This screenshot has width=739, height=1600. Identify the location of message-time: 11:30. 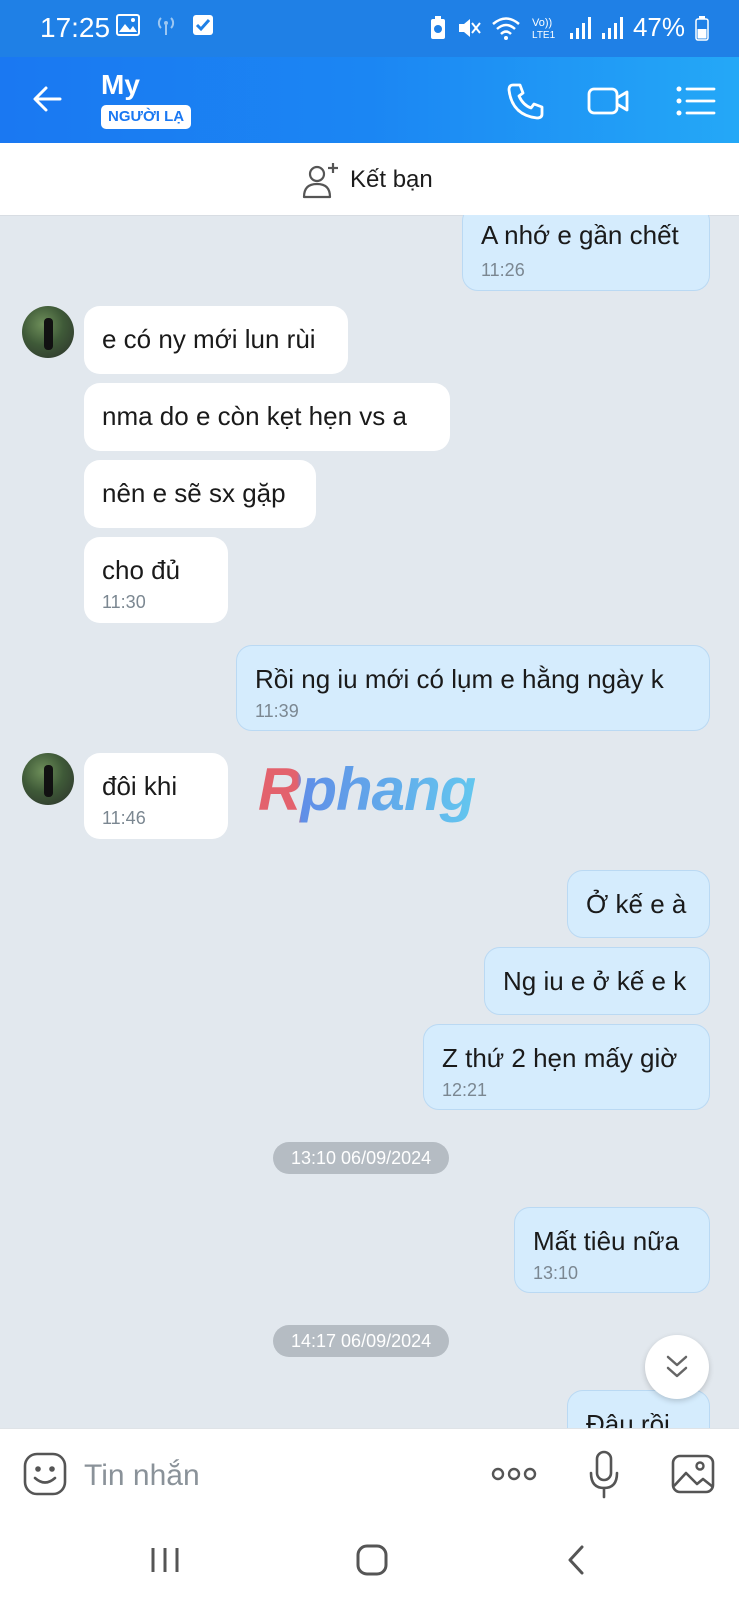
(124, 602).